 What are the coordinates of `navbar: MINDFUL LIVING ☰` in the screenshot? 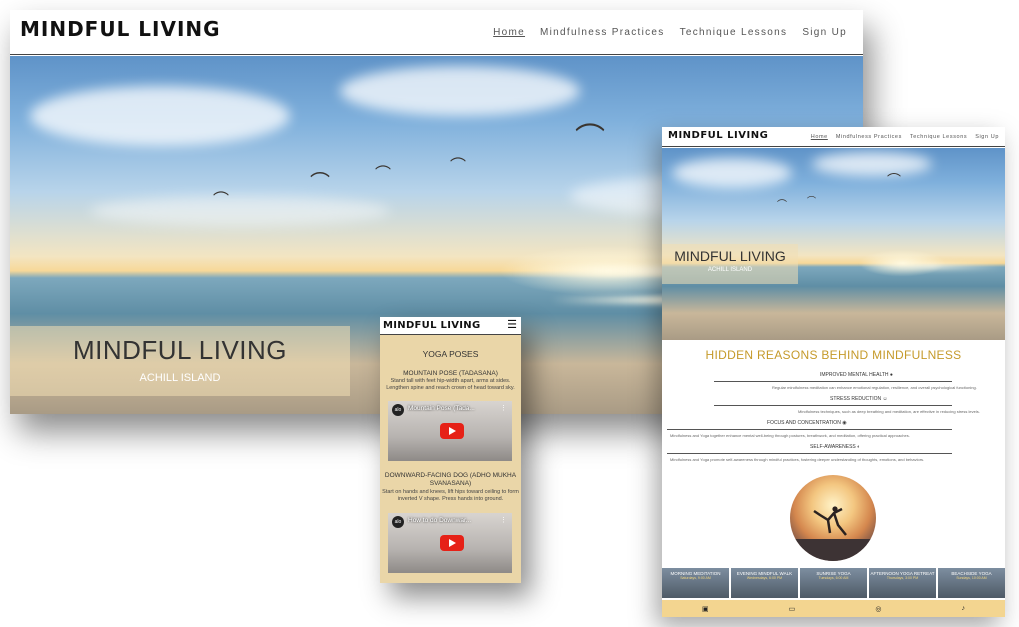 It's located at (450, 326).